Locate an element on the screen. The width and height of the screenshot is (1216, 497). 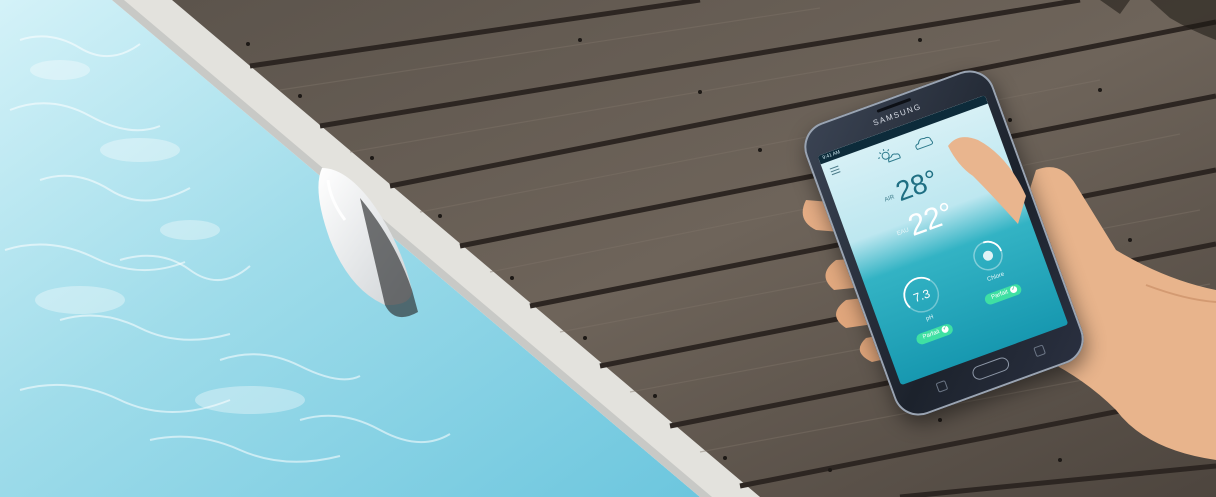
water-label: EAU is located at coordinates (903, 232).